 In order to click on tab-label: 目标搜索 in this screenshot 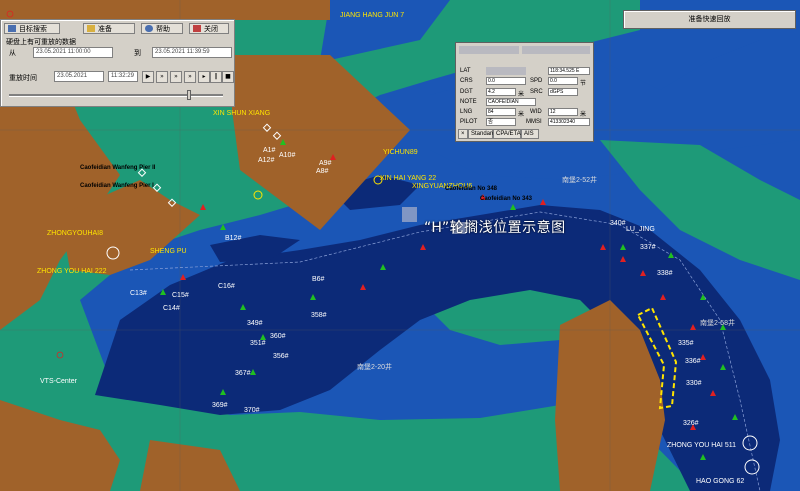, I will do `click(33, 28)`.